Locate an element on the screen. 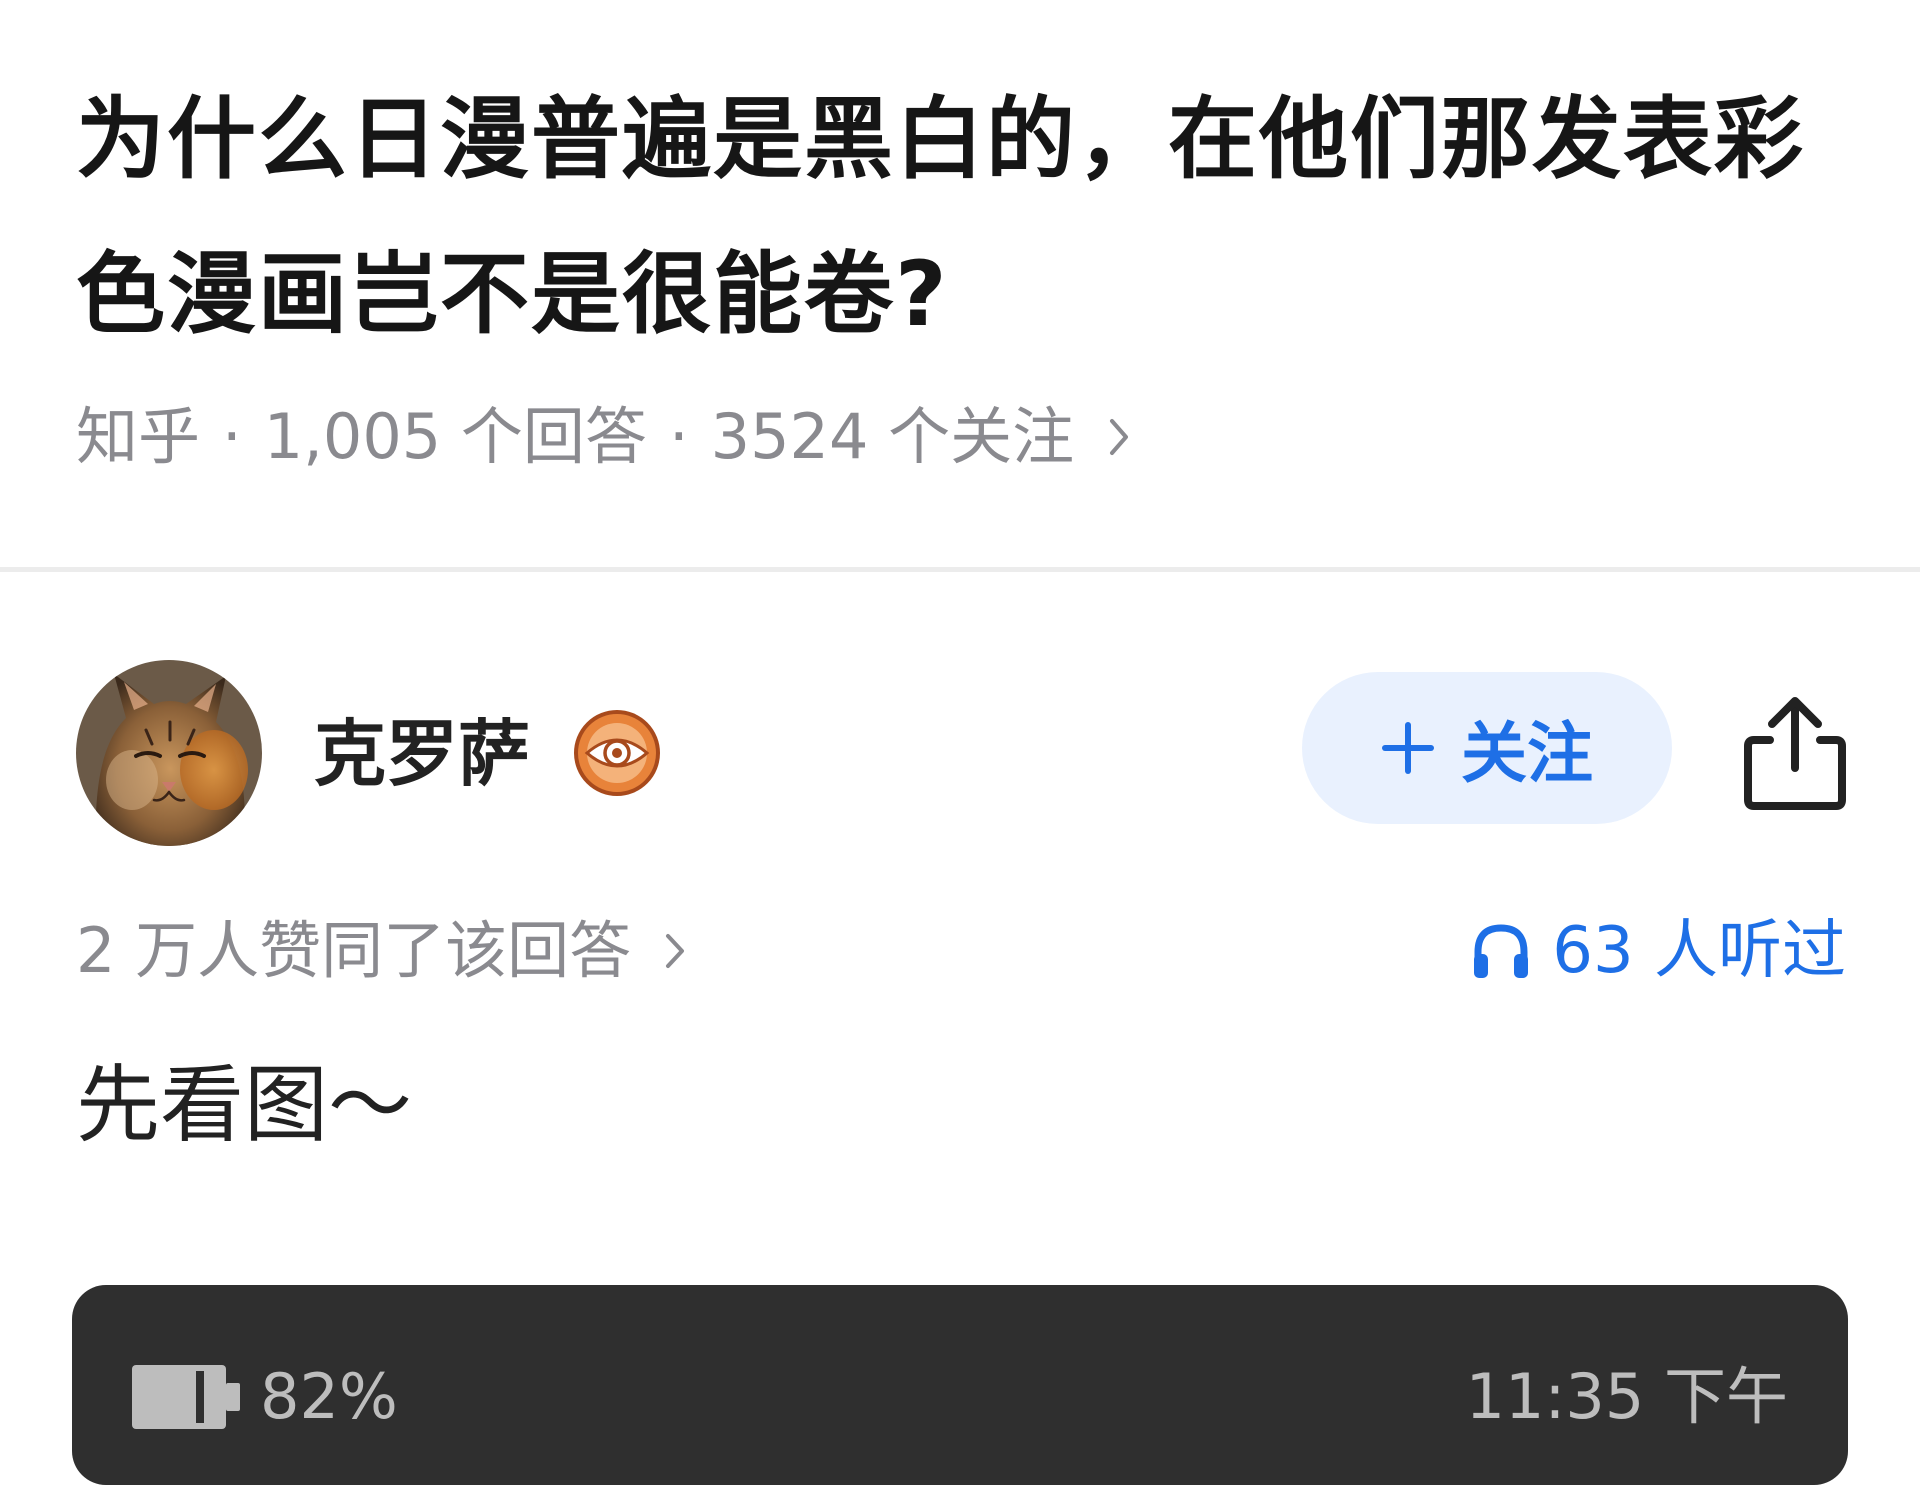  listen-count-link: 63 人听过 is located at coordinates (1658, 951).